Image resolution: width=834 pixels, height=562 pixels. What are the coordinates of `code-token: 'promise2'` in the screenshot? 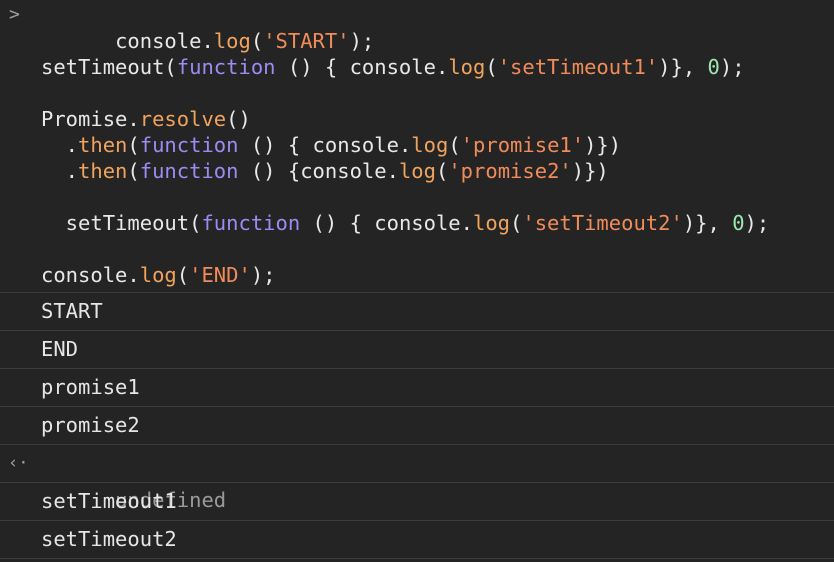 It's located at (510, 171).